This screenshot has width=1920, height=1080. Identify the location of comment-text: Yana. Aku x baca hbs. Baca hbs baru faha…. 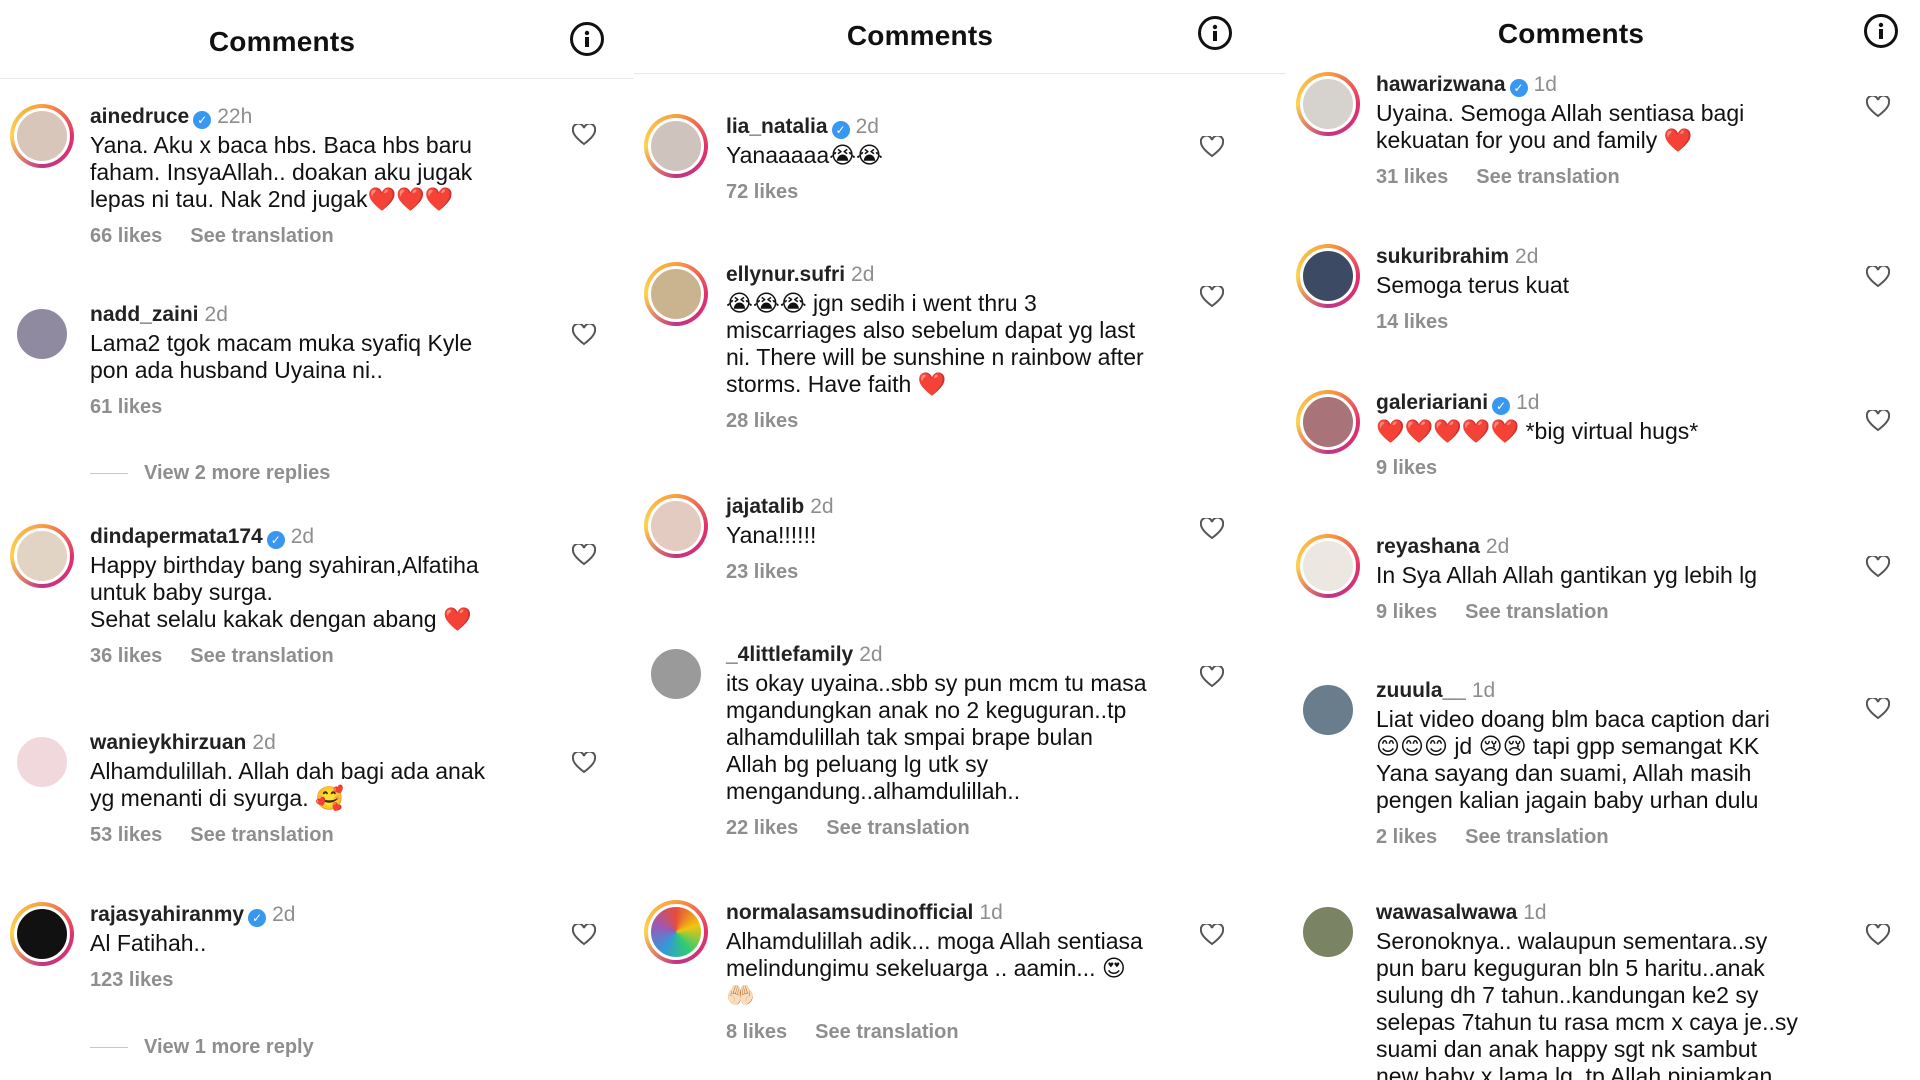
(281, 172).